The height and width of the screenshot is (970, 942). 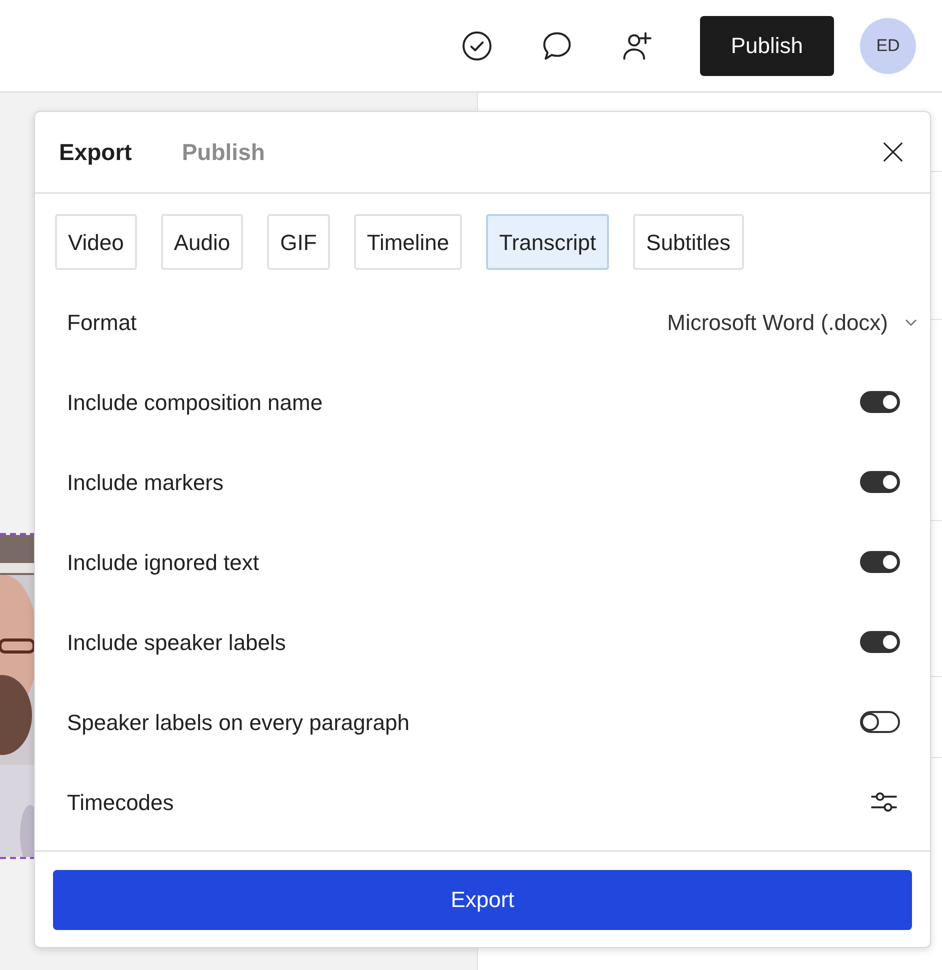 What do you see at coordinates (120, 802) in the screenshot?
I see `setting-label: Timecodes` at bounding box center [120, 802].